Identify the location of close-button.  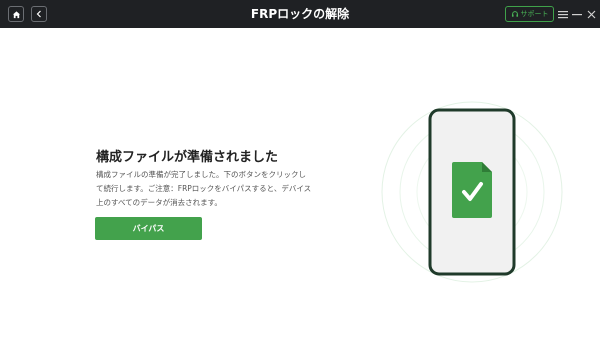
(591, 14).